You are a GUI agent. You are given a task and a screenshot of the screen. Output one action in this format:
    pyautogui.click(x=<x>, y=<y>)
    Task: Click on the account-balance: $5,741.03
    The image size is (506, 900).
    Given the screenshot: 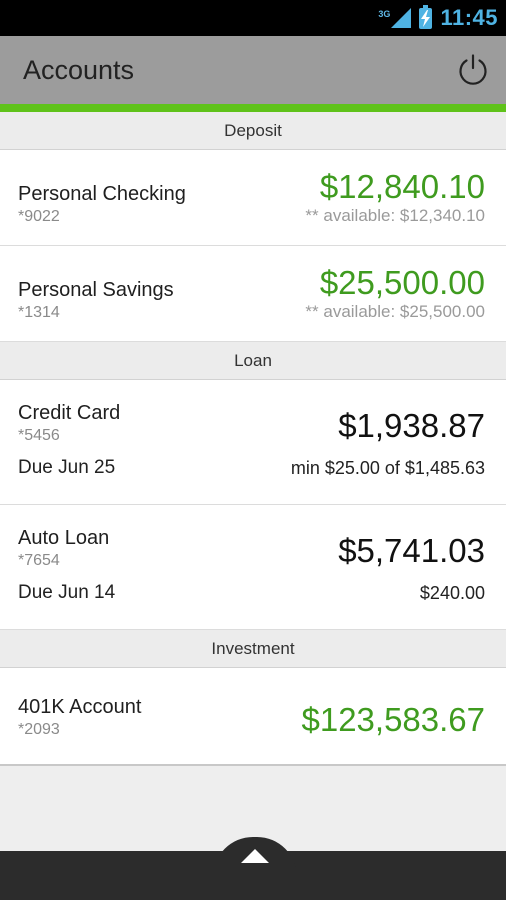 What is the action you would take?
    pyautogui.click(x=411, y=550)
    